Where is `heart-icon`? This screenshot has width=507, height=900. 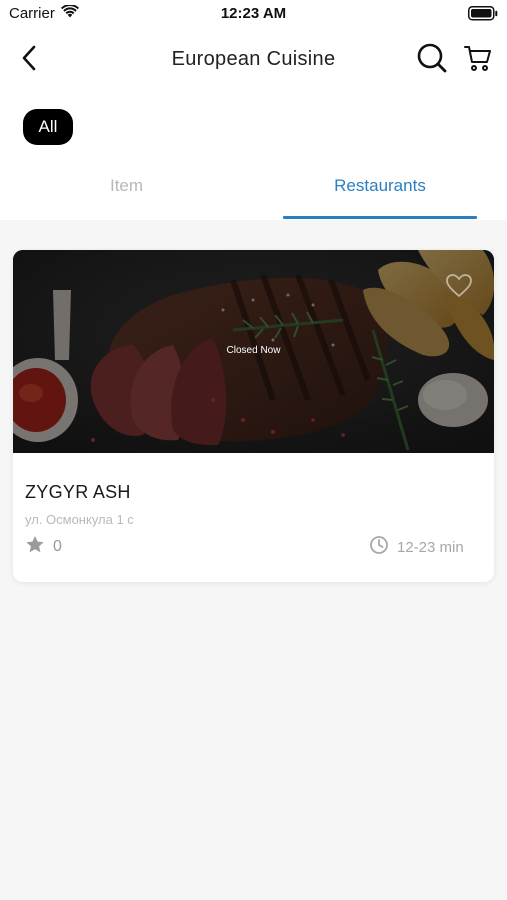 heart-icon is located at coordinates (459, 285).